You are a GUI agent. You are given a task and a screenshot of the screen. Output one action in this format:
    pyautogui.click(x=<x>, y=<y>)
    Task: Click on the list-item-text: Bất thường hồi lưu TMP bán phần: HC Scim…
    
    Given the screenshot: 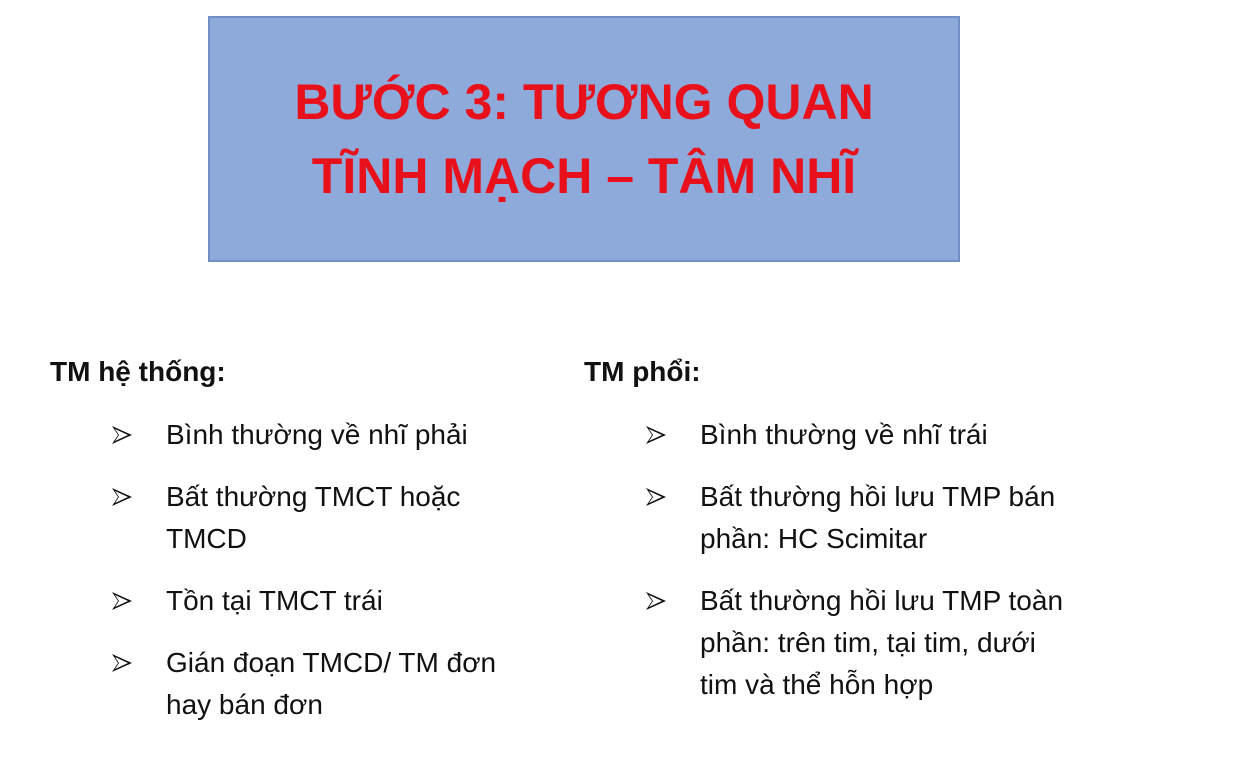 What is the action you would take?
    pyautogui.click(x=878, y=517)
    